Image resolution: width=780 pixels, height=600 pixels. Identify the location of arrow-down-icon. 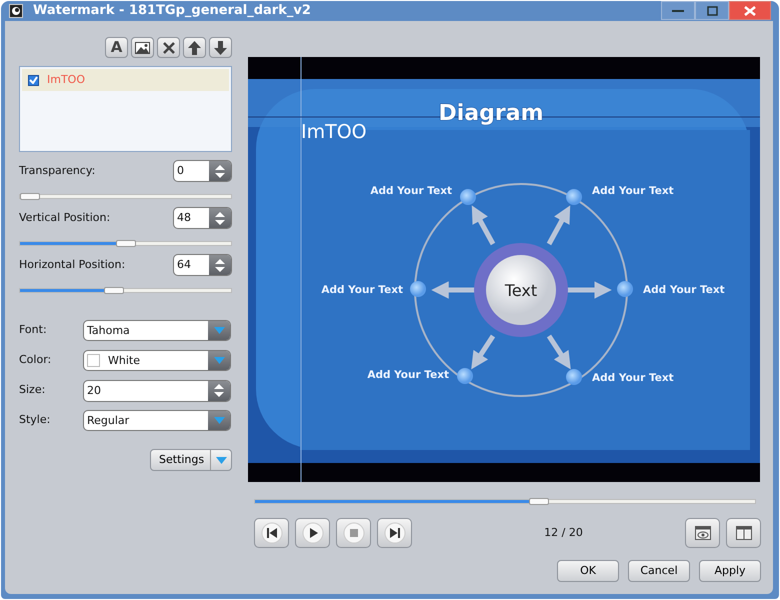
(220, 47).